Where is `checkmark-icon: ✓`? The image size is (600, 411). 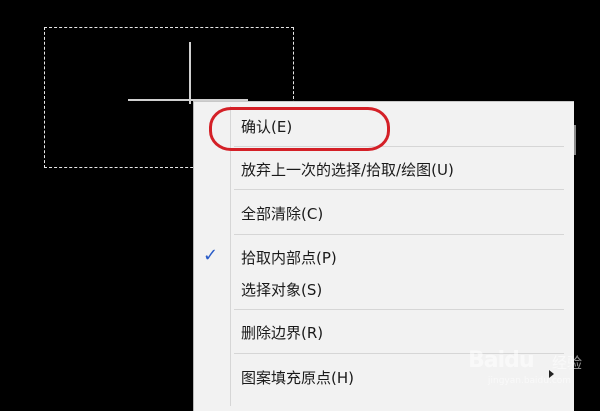 checkmark-icon: ✓ is located at coordinates (211, 255).